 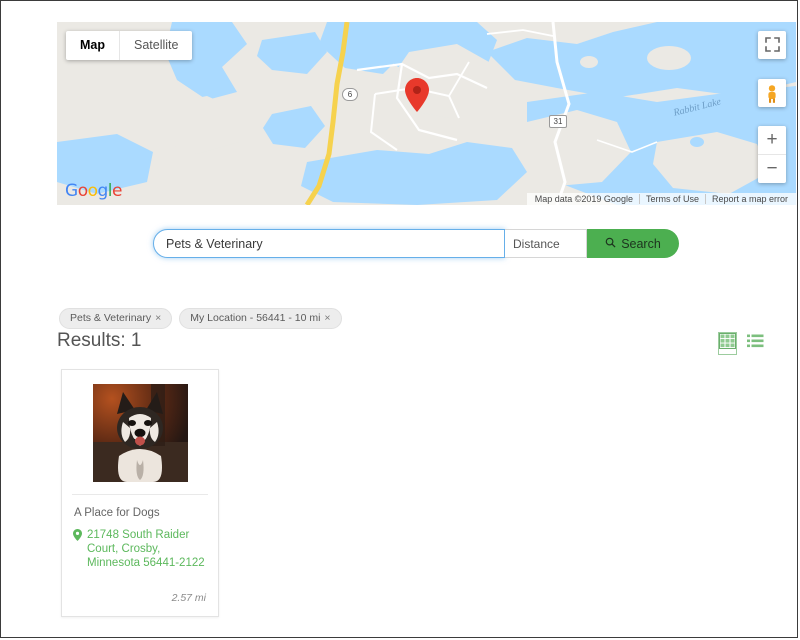 What do you see at coordinates (671, 199) in the screenshot?
I see `terms-of-use-link: Terms of Use` at bounding box center [671, 199].